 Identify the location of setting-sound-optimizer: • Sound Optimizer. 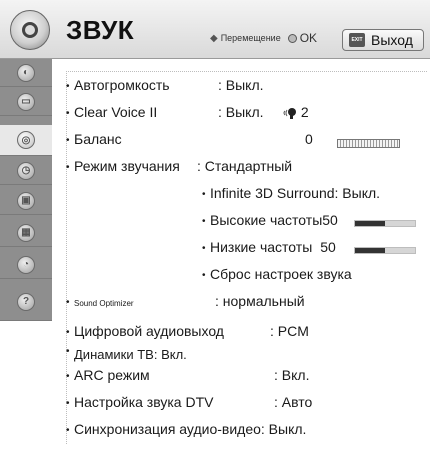
(100, 301).